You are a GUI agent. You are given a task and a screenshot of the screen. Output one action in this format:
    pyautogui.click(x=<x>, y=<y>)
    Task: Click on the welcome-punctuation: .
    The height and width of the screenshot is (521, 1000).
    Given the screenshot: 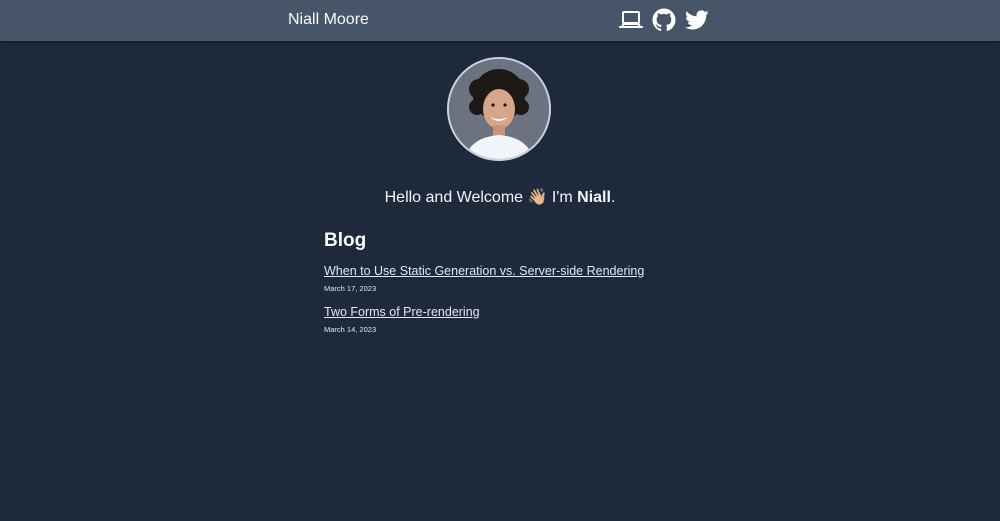 What is the action you would take?
    pyautogui.click(x=613, y=197)
    